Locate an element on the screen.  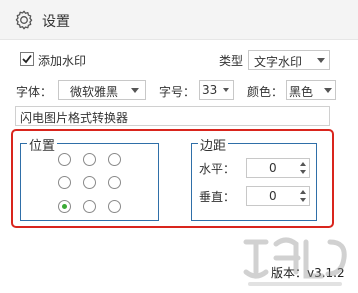
position-group: 位置 is located at coordinates (89, 178).